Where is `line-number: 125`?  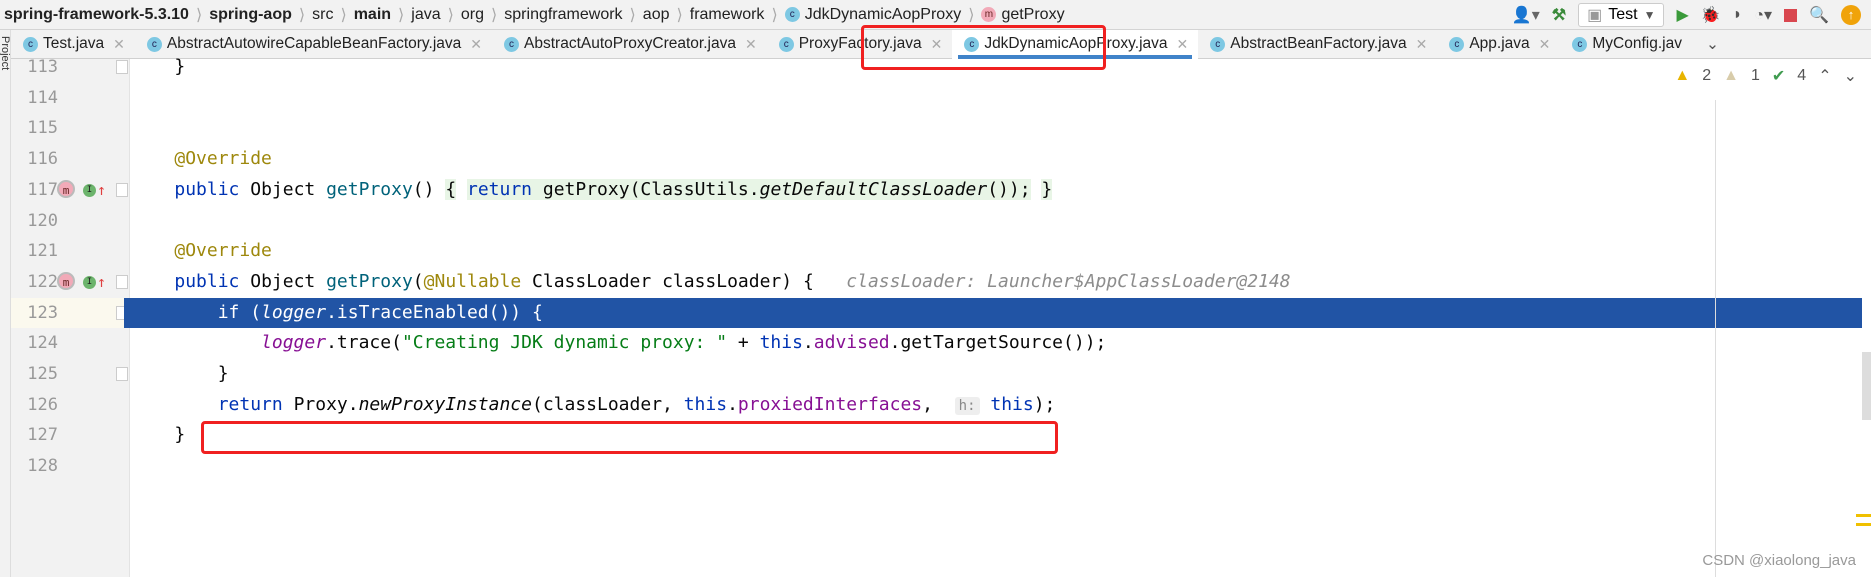 line-number: 125 is located at coordinates (42, 374).